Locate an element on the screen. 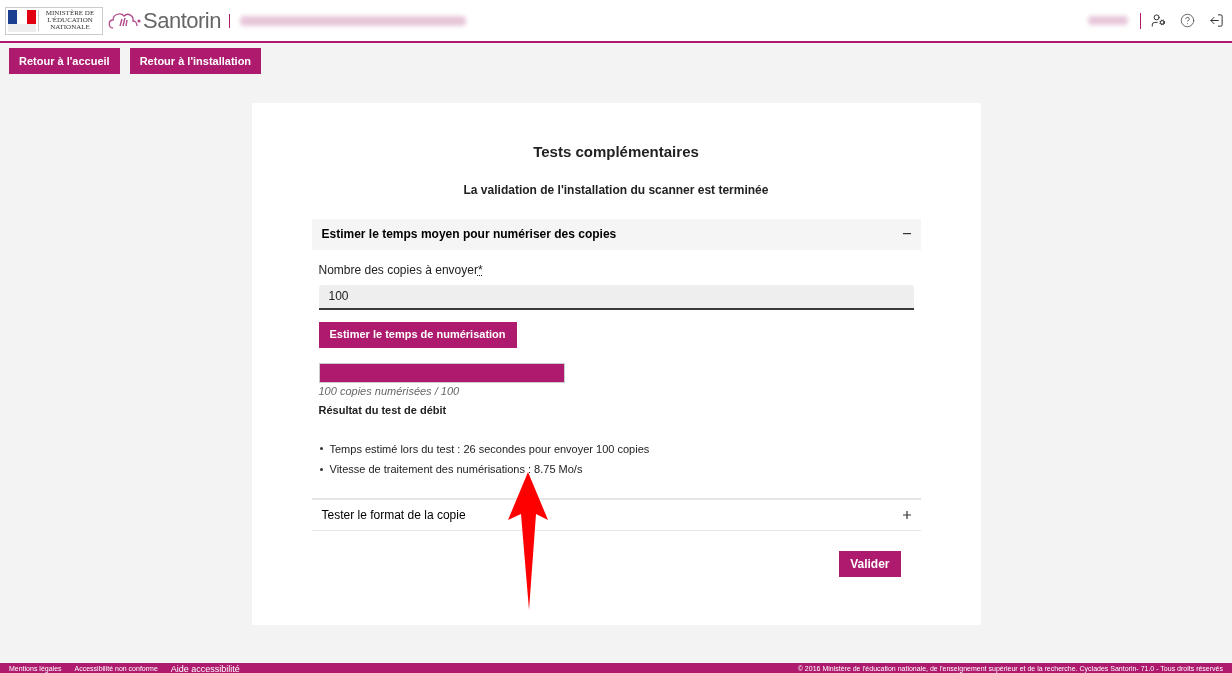 The height and width of the screenshot is (673, 1232). result-title: Résultat du test de débit is located at coordinates (383, 410).